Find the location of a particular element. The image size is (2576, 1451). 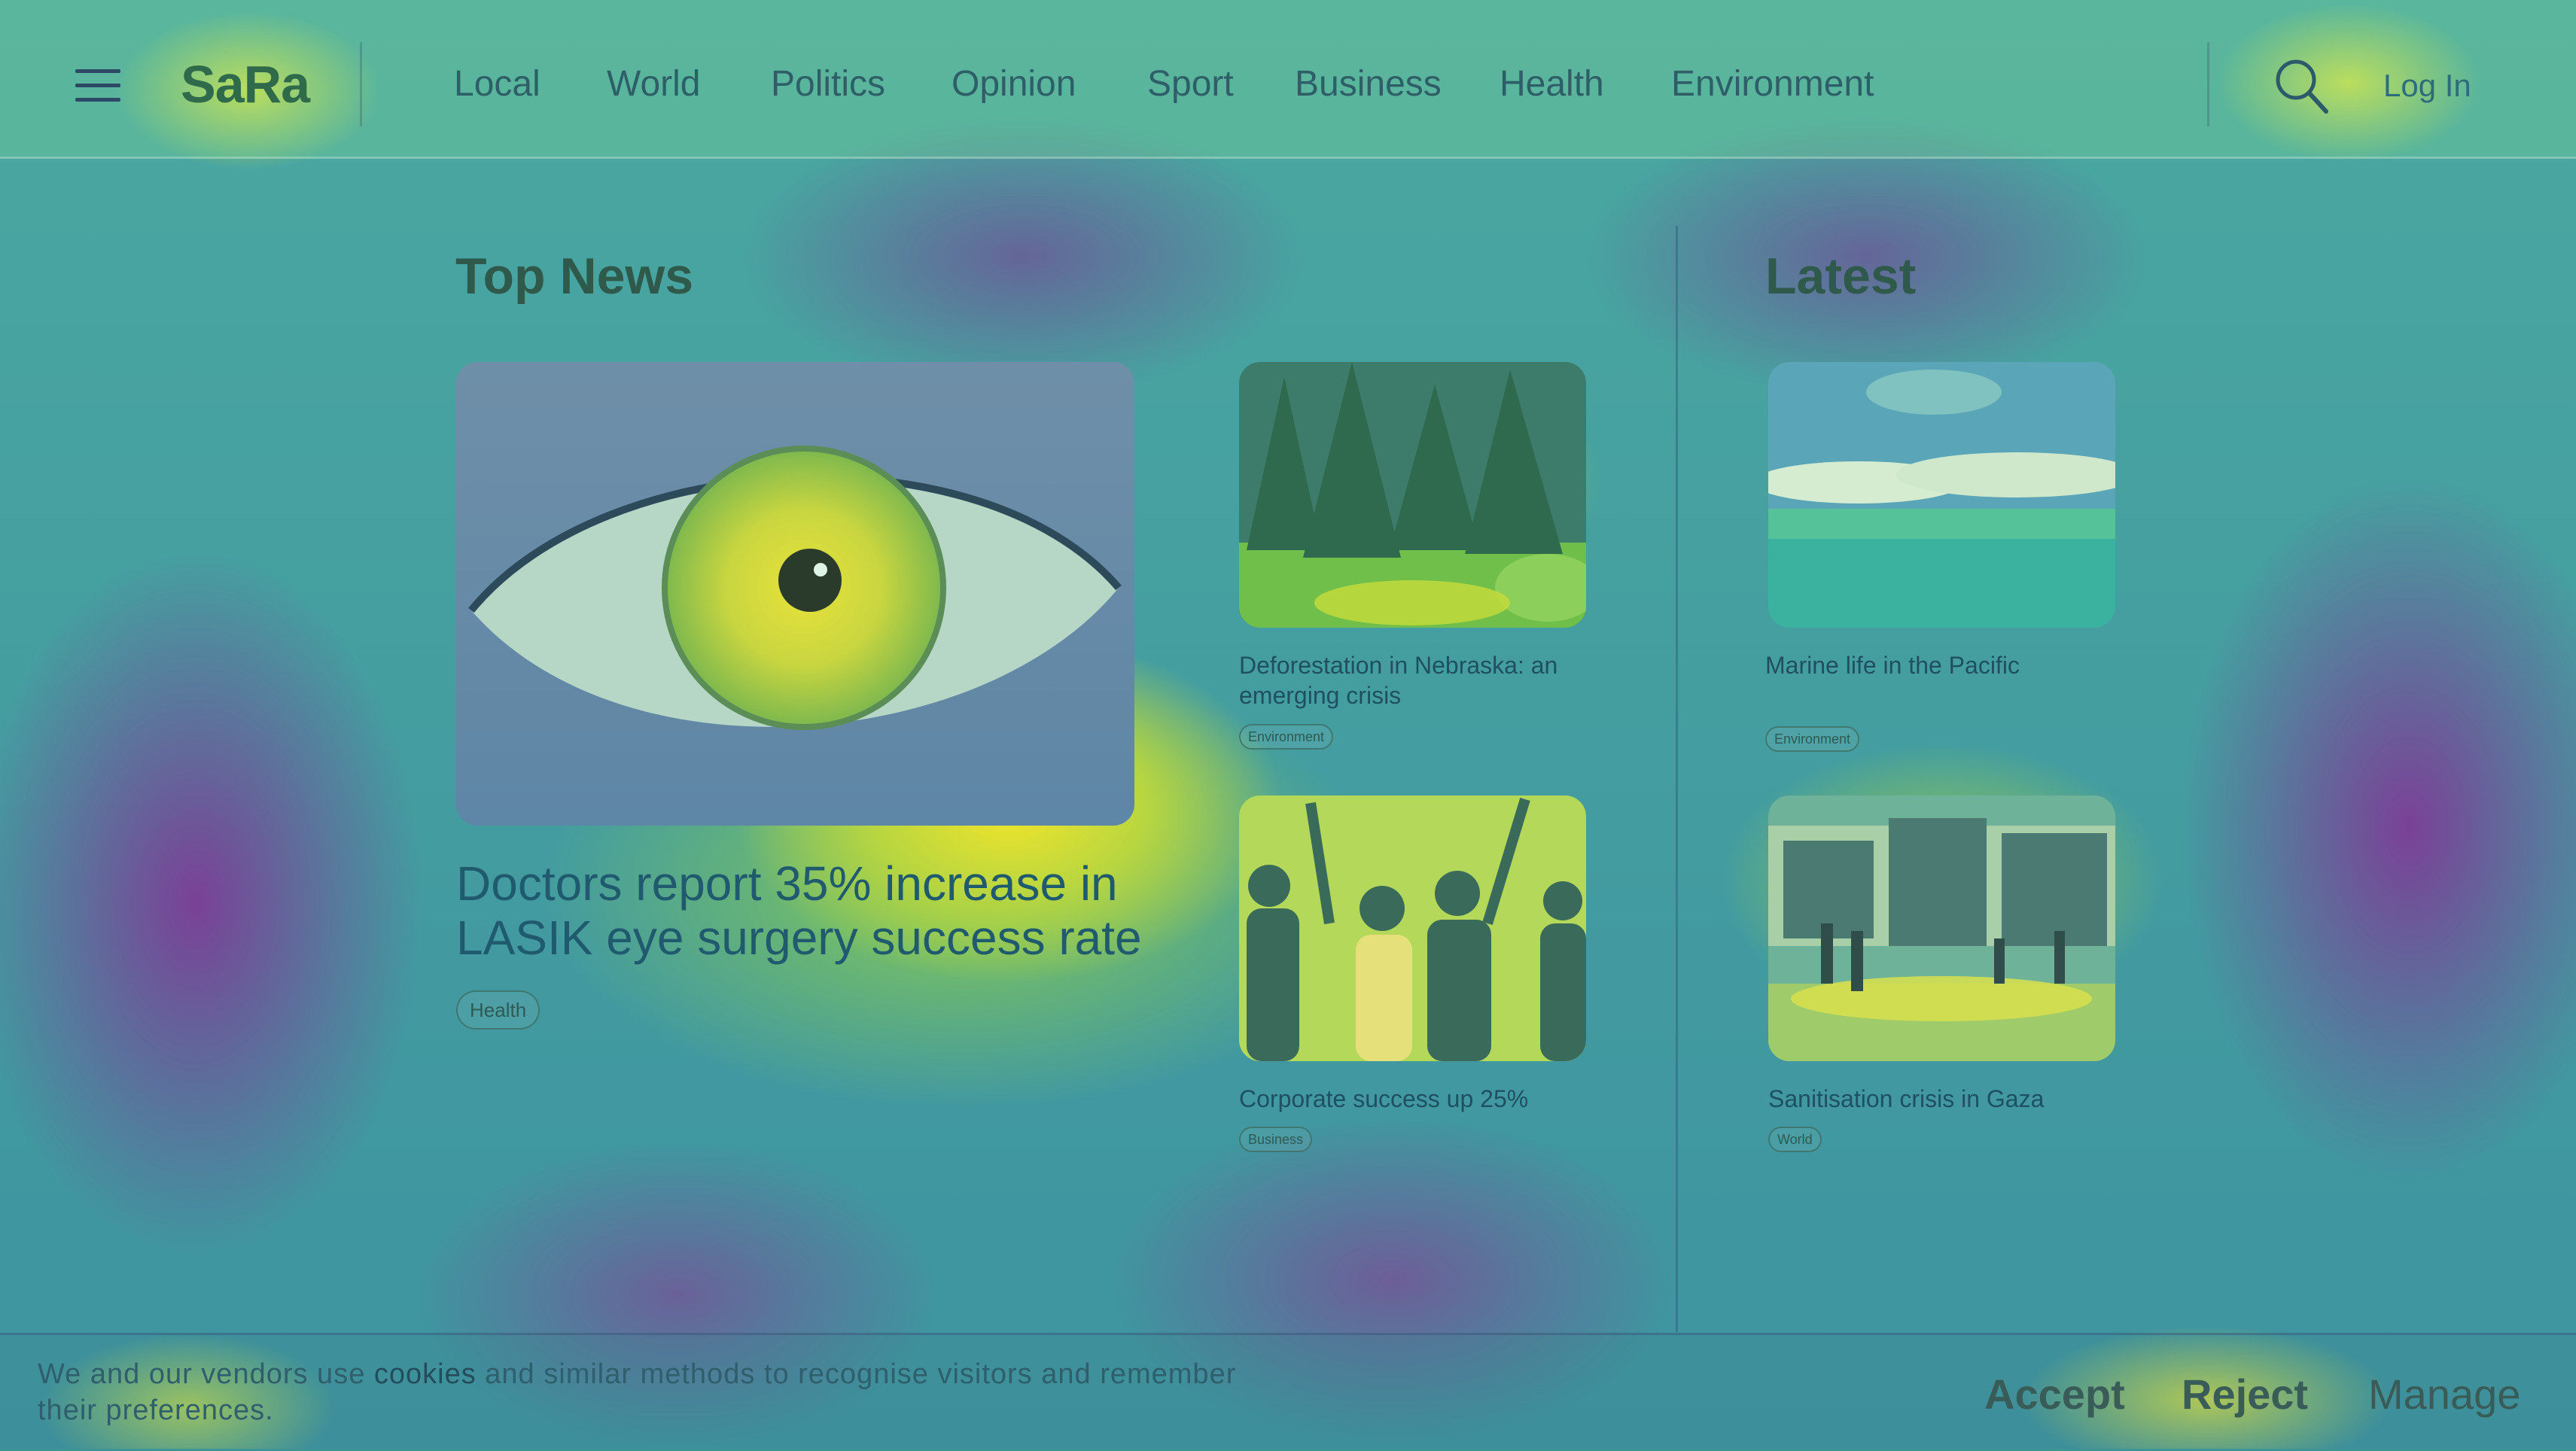

site-logo: SaRa is located at coordinates (246, 84).